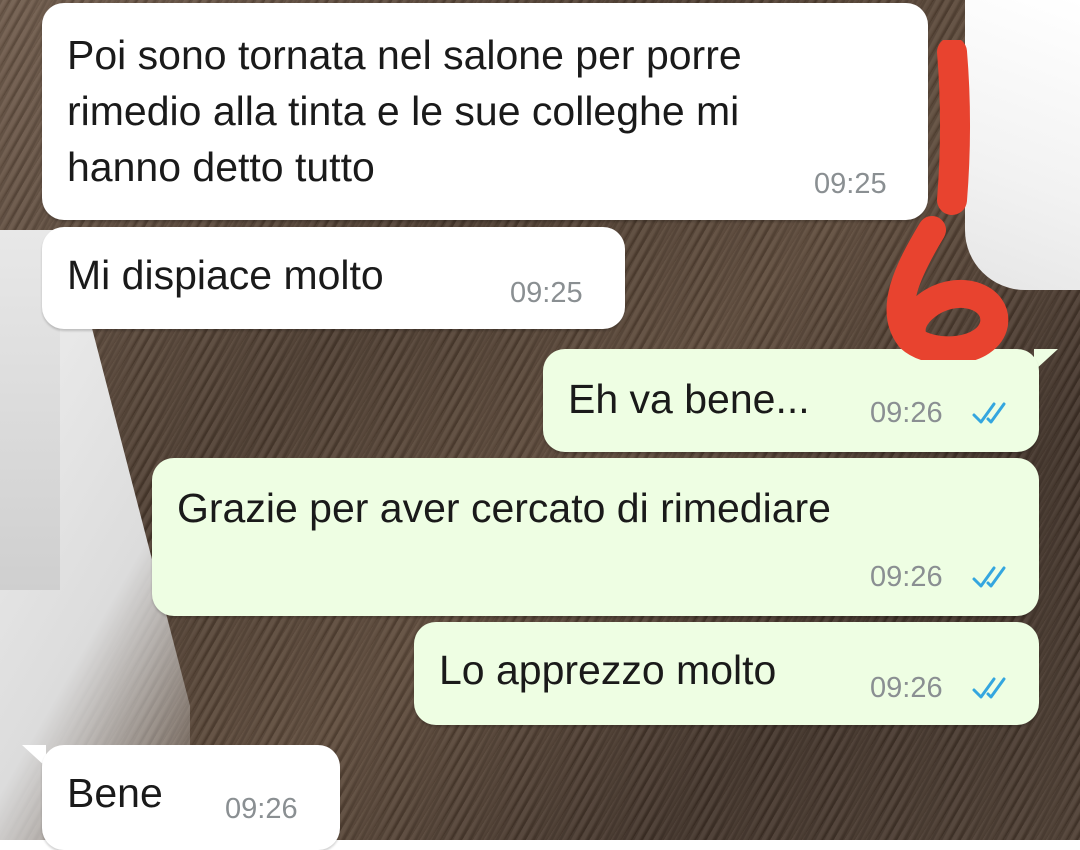  I want to click on message-text: Grazie per aver cercato di rimediare, so click(504, 508).